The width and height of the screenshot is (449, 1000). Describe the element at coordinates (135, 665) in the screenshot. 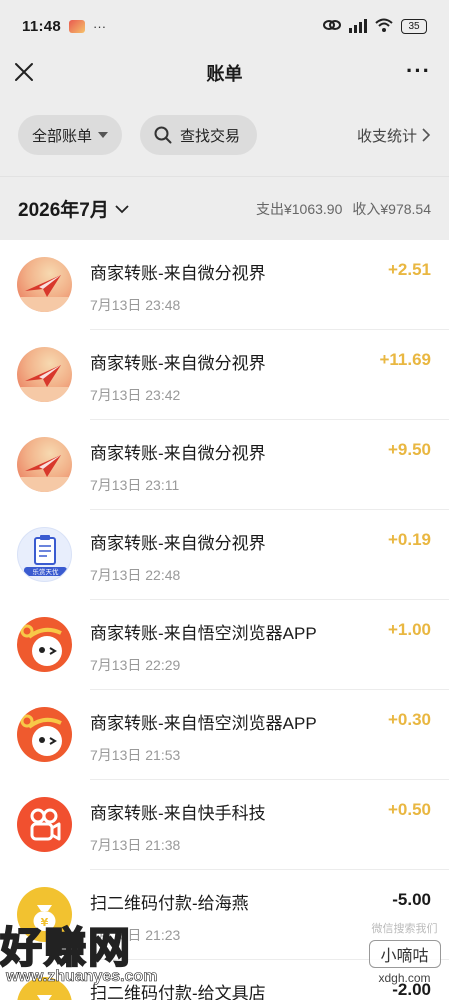

I see `transaction-time: 7月13日 22:29` at that location.